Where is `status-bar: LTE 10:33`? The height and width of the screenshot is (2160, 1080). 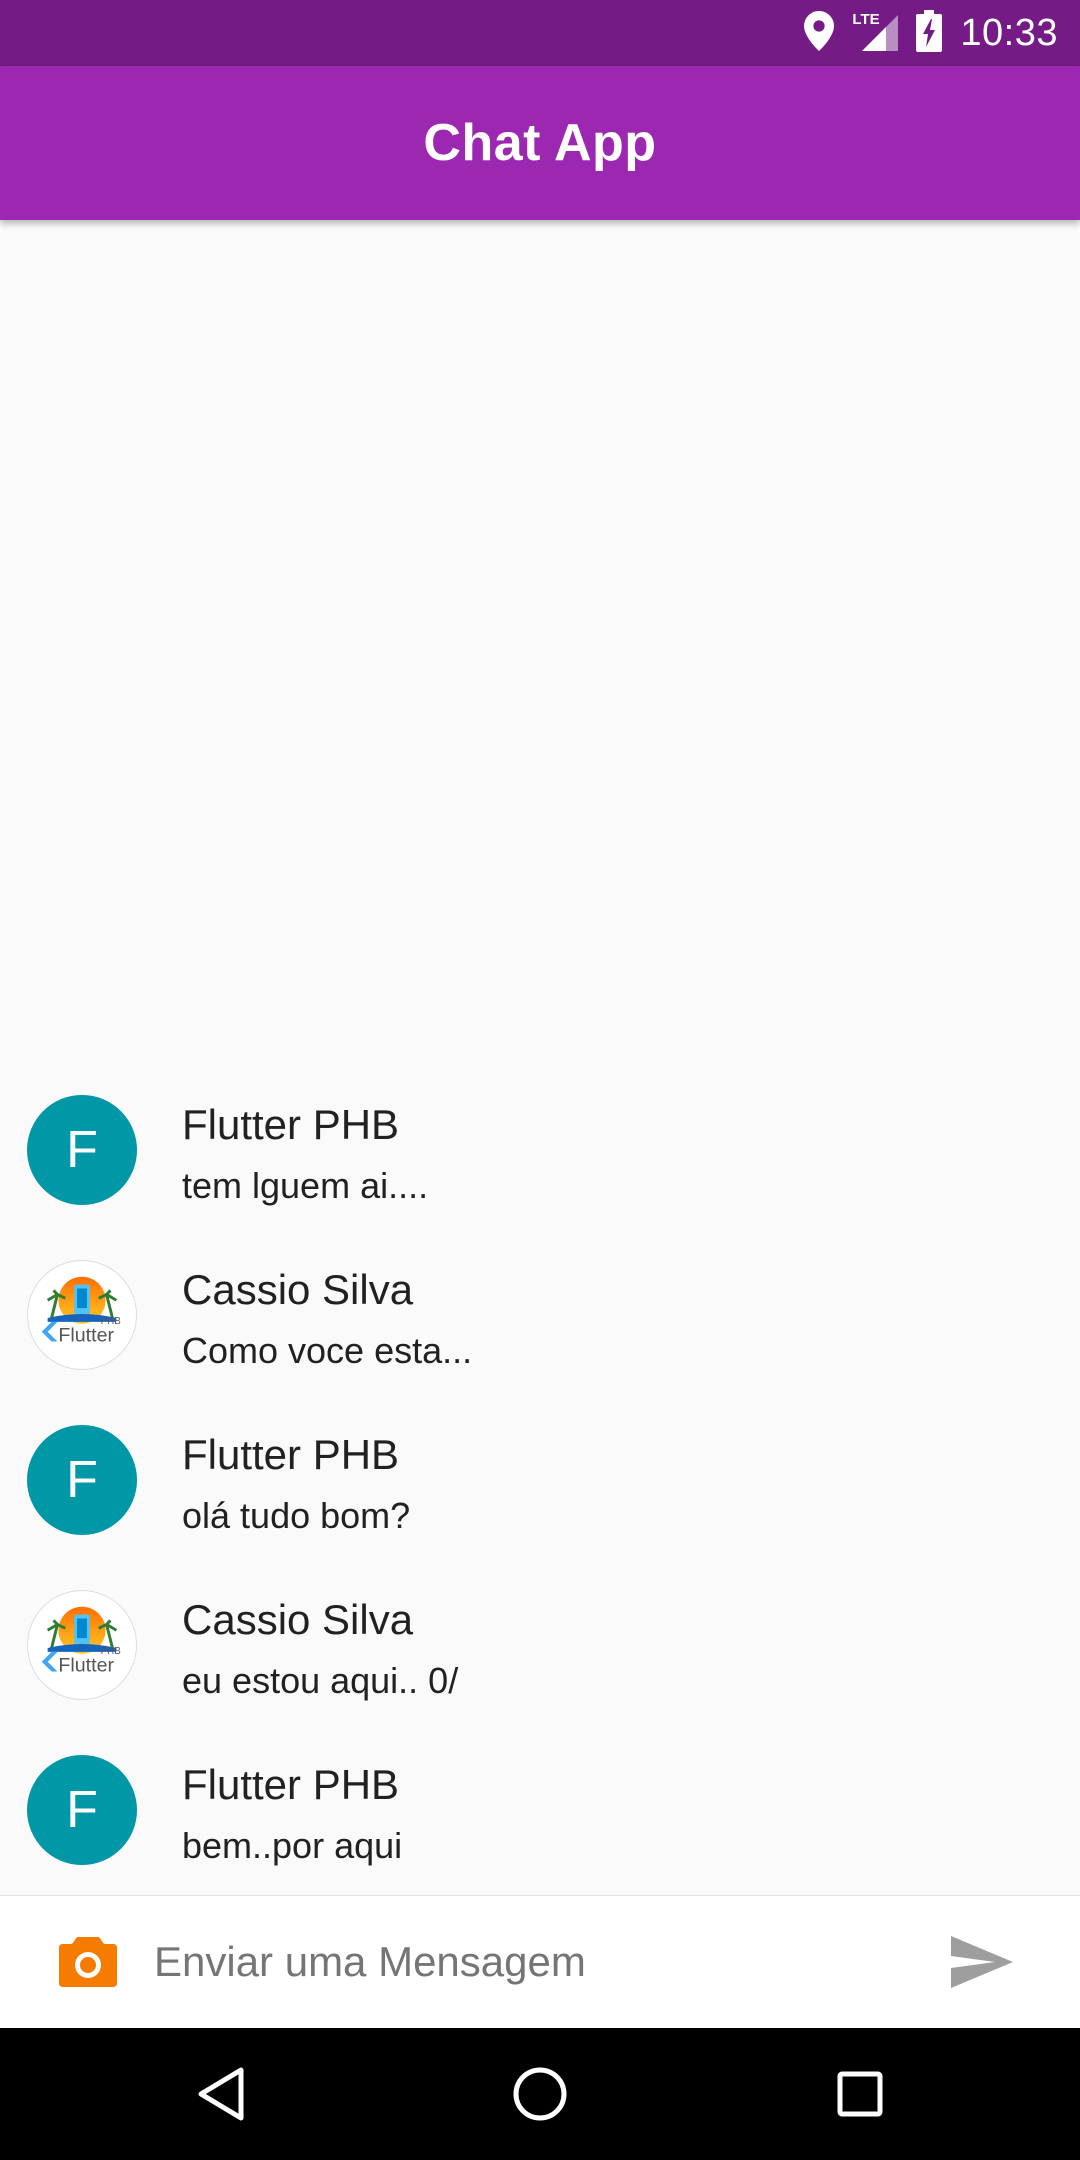
status-bar: LTE 10:33 is located at coordinates (540, 33).